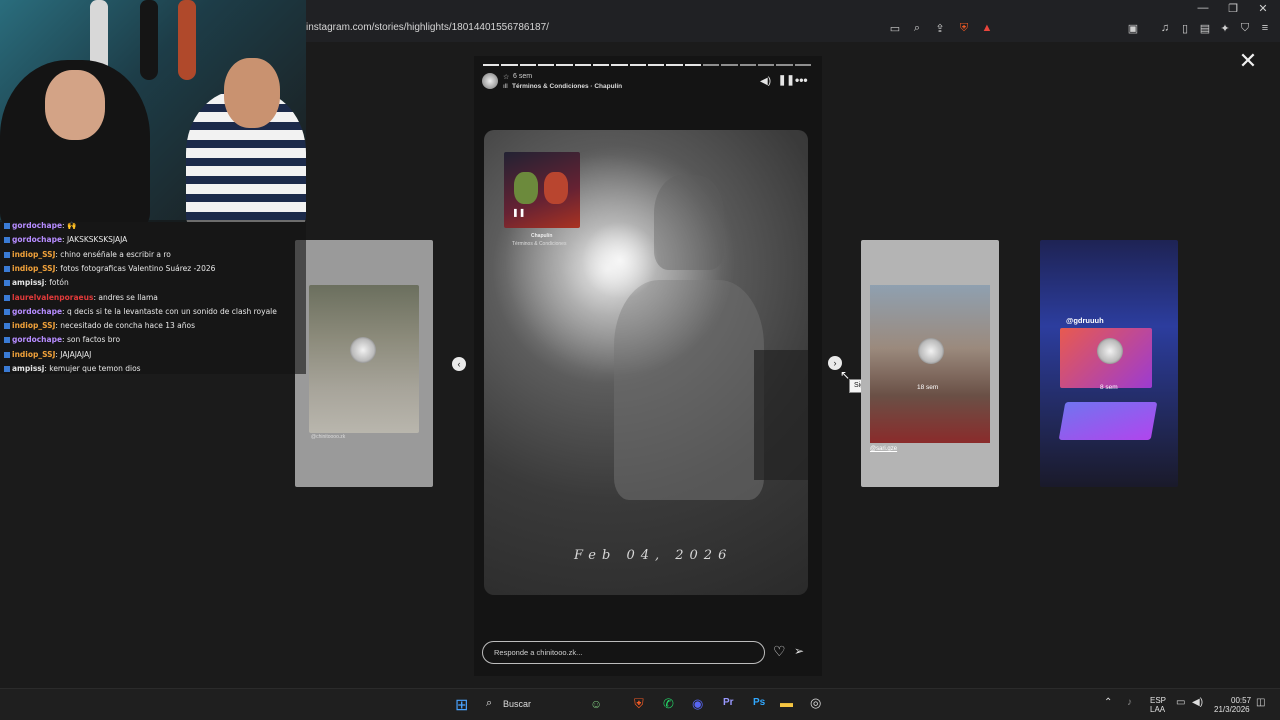  Describe the element at coordinates (765, 81) in the screenshot. I see `mute-icon: ◀)` at that location.